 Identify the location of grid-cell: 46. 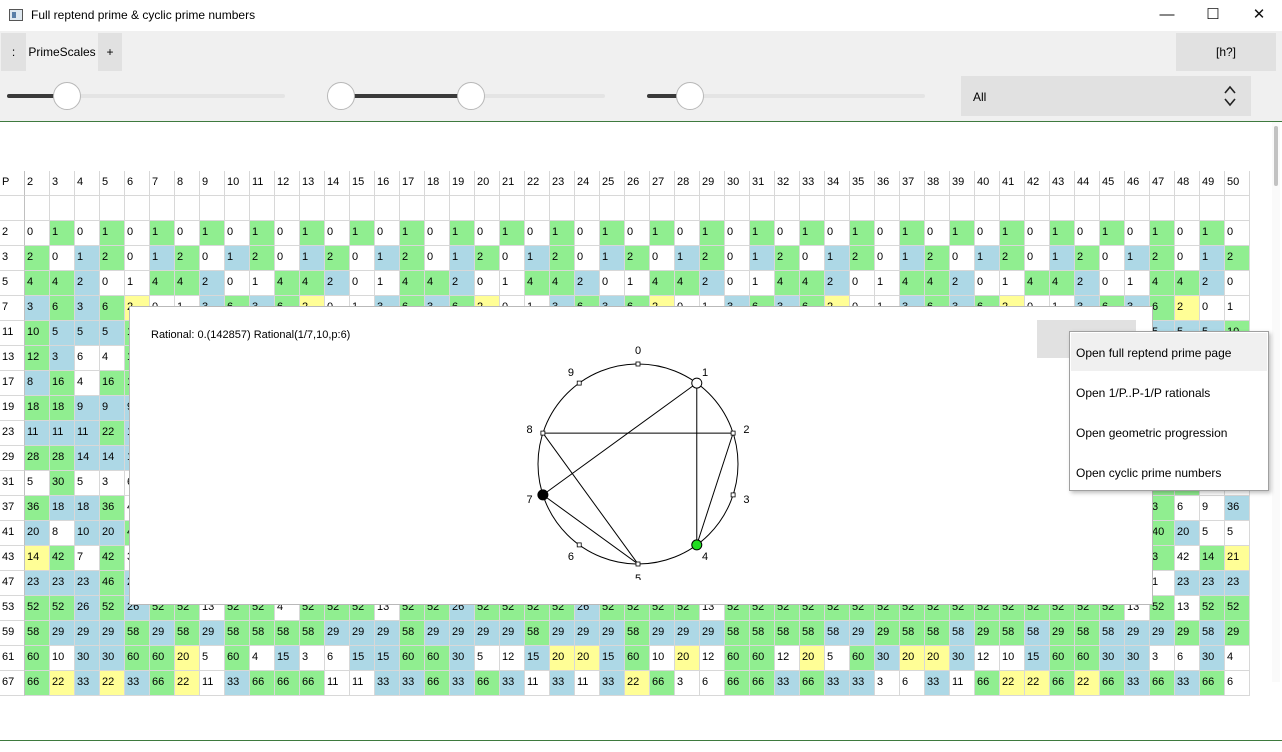
(112, 583).